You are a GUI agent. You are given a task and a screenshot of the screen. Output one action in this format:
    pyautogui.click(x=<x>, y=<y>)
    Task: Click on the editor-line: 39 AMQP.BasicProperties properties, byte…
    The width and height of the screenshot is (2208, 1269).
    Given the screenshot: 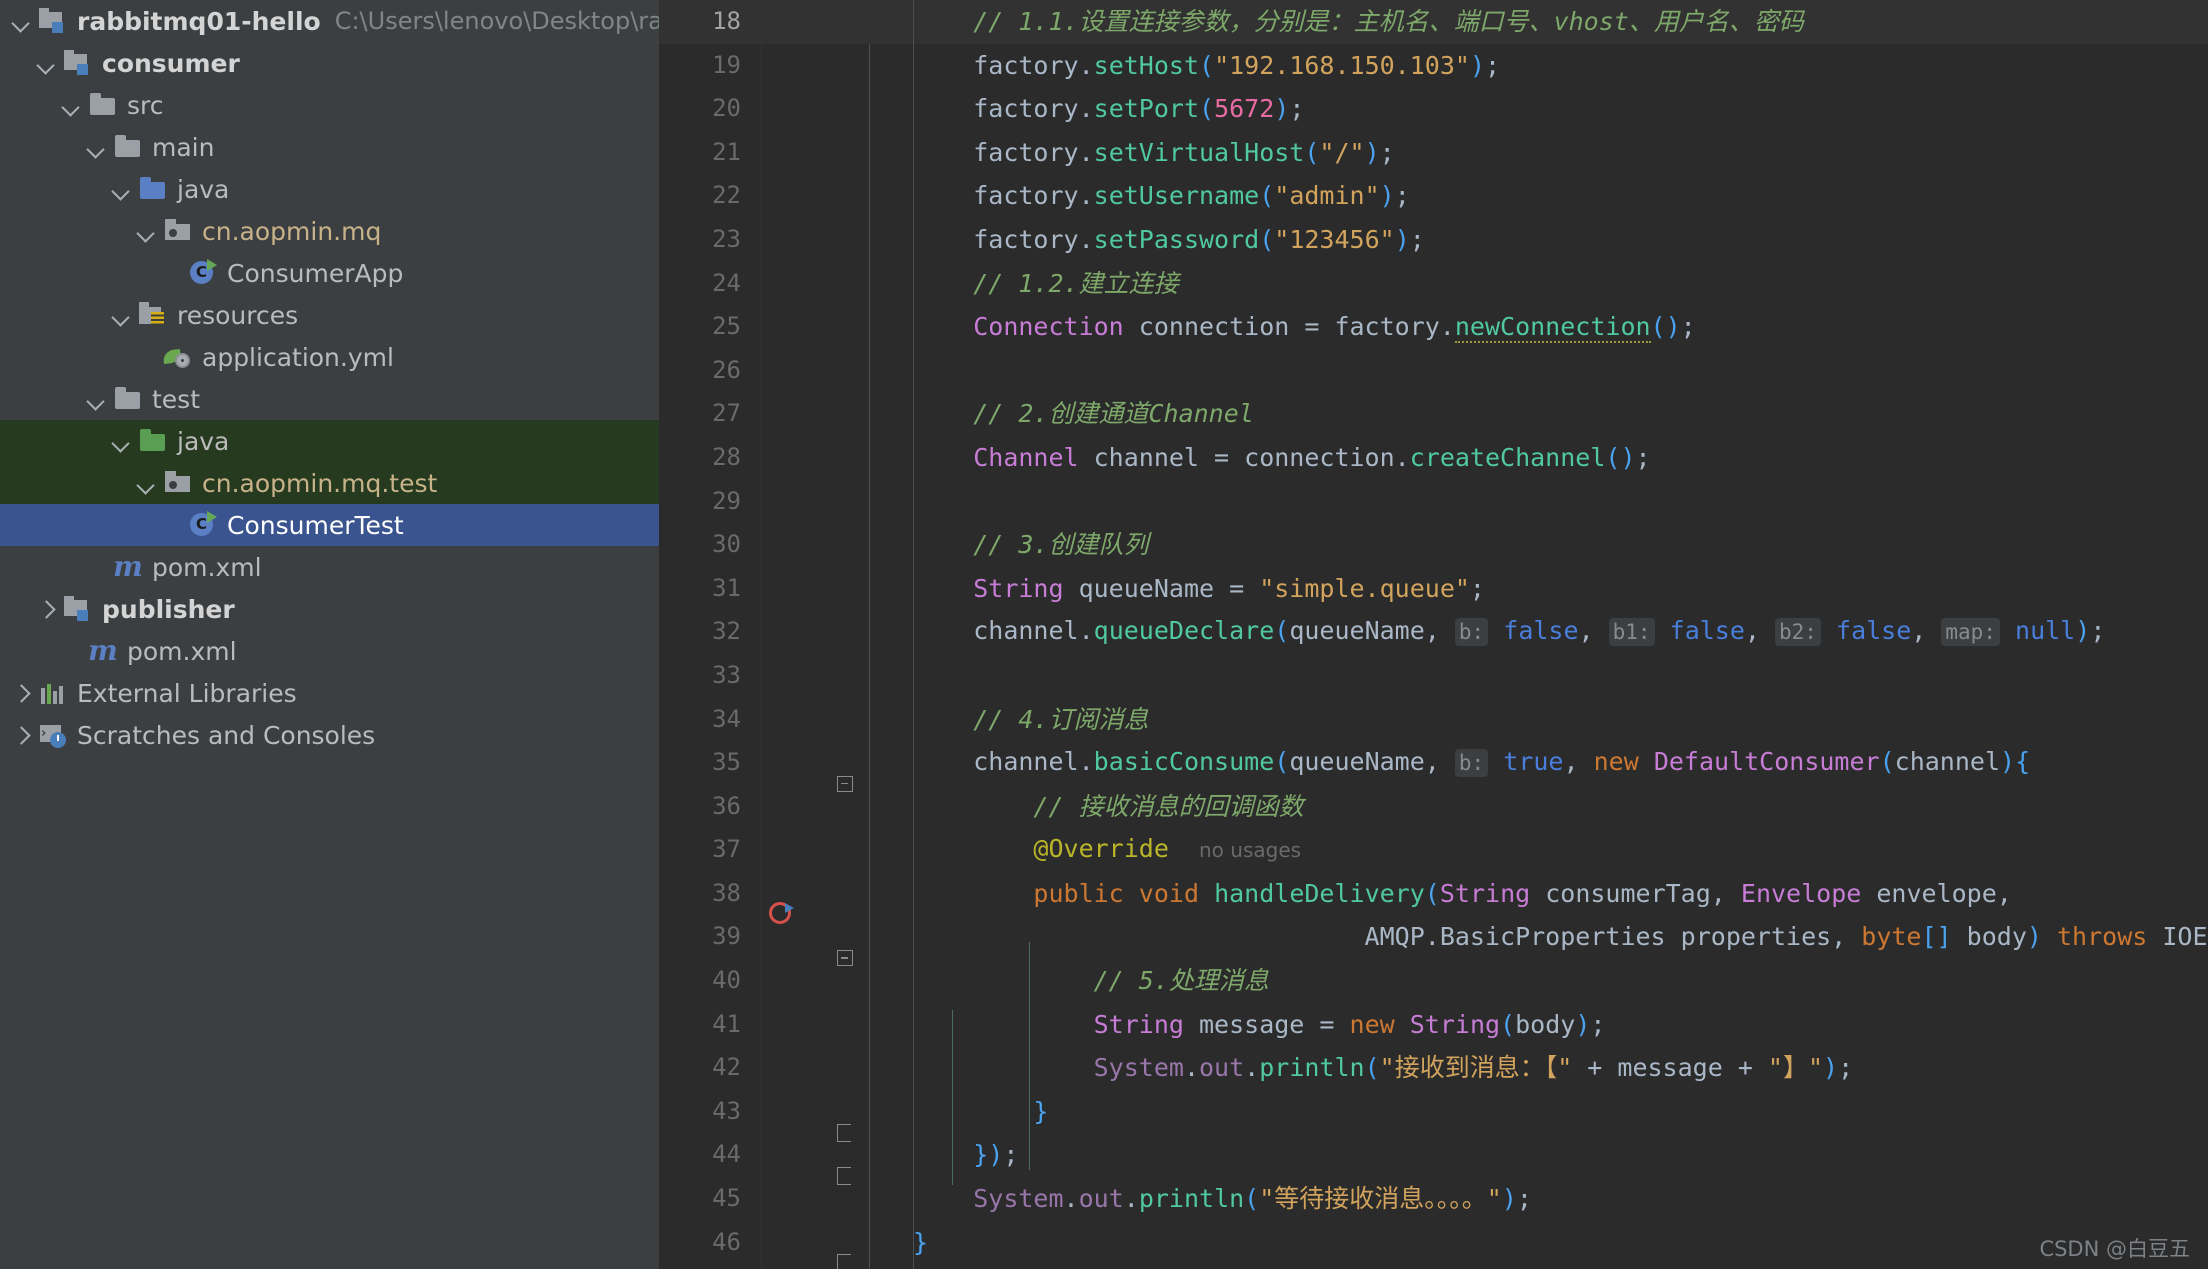 What is the action you would take?
    pyautogui.click(x=1433, y=941)
    